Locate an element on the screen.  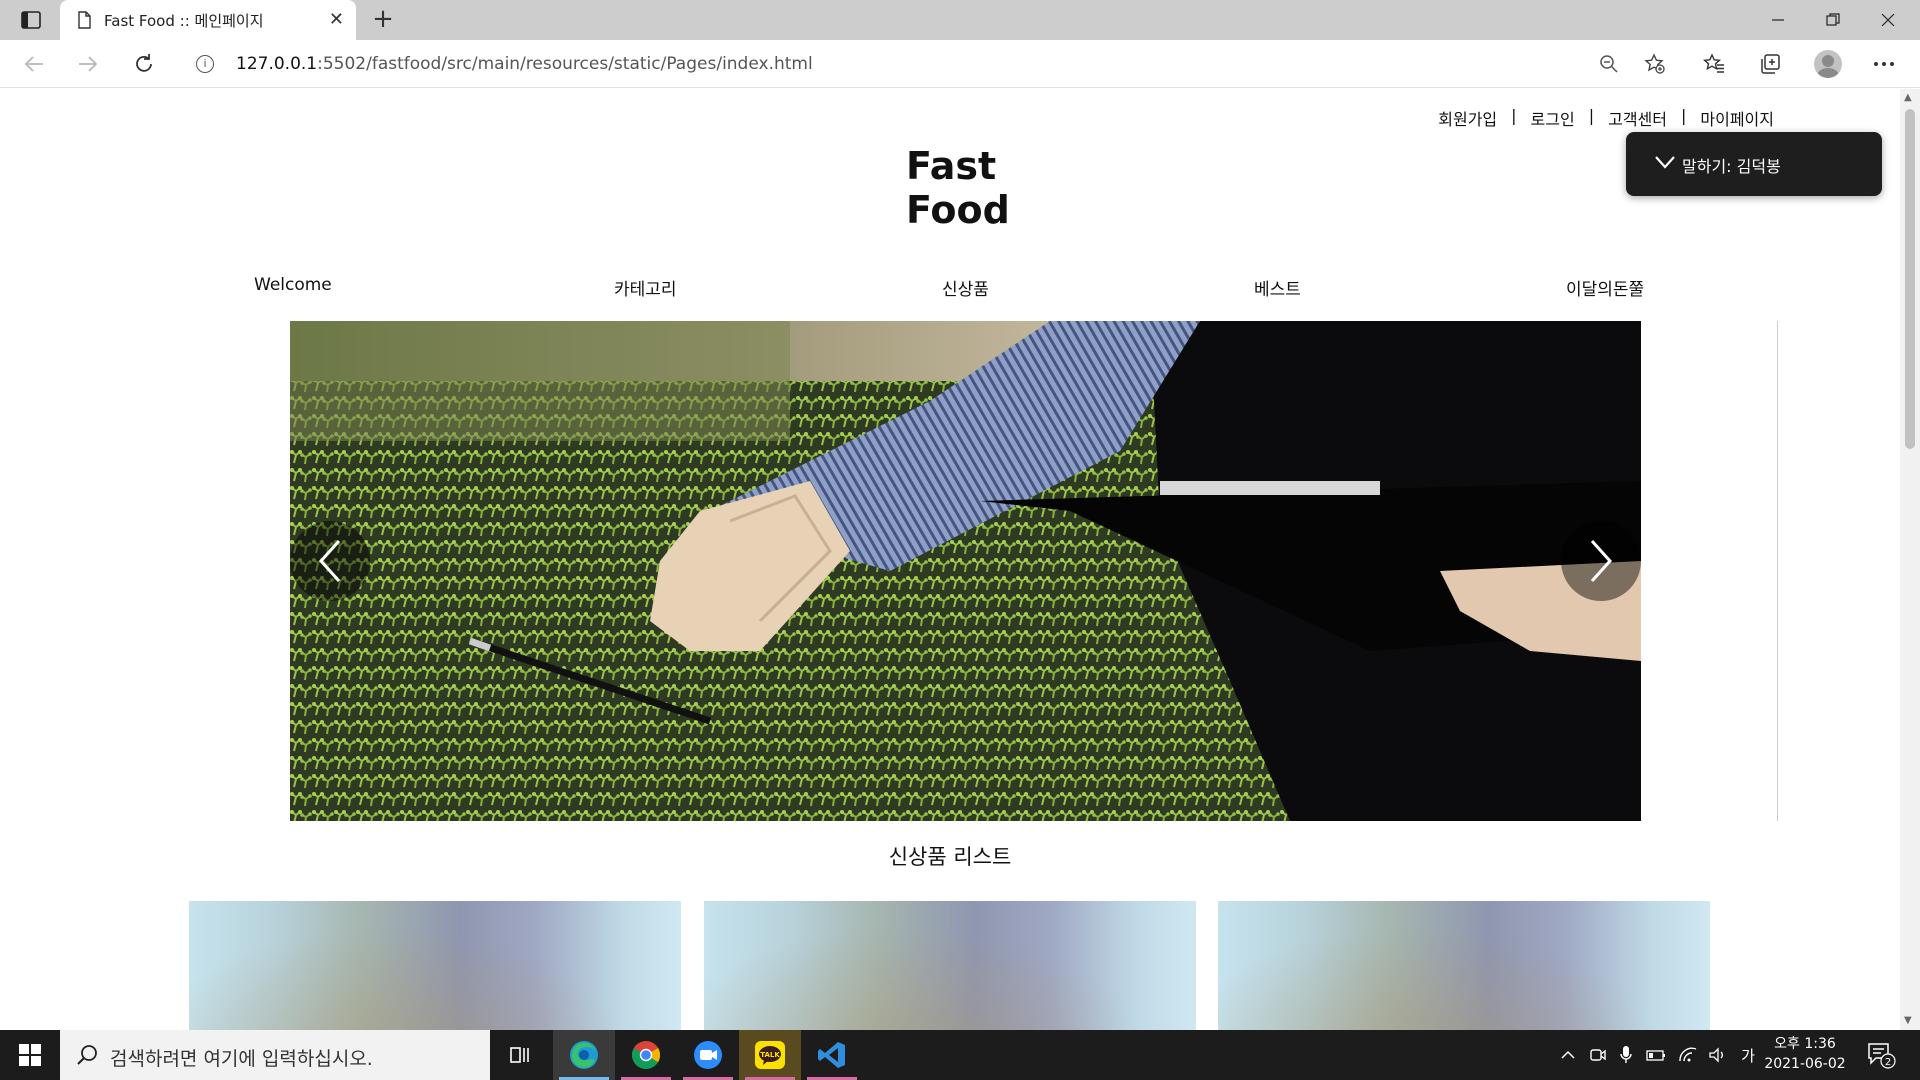
task-view-button is located at coordinates (521, 1055).